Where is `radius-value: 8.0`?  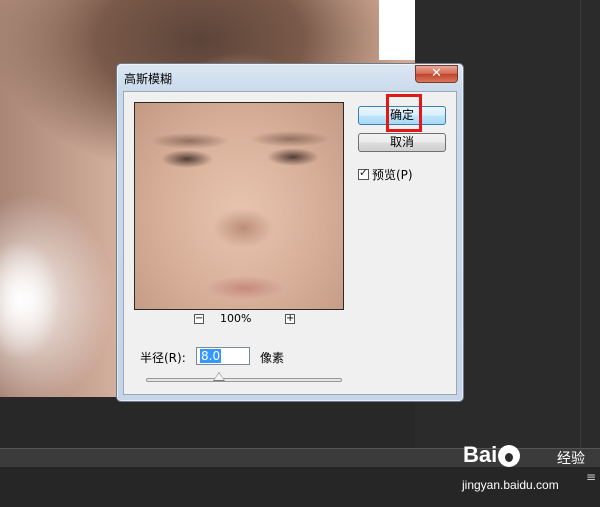
radius-value: 8.0 is located at coordinates (211, 356).